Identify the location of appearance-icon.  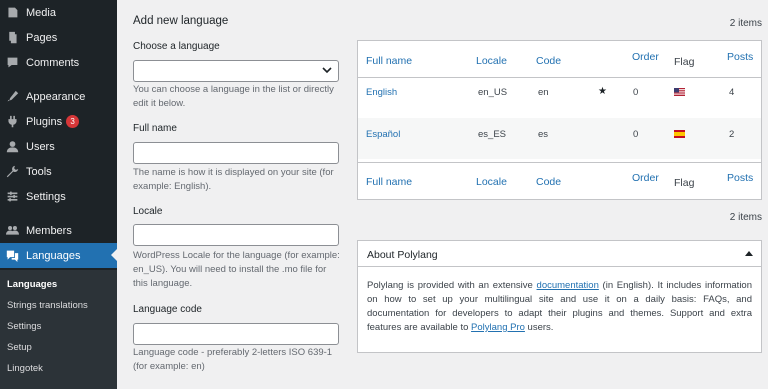
(12, 97).